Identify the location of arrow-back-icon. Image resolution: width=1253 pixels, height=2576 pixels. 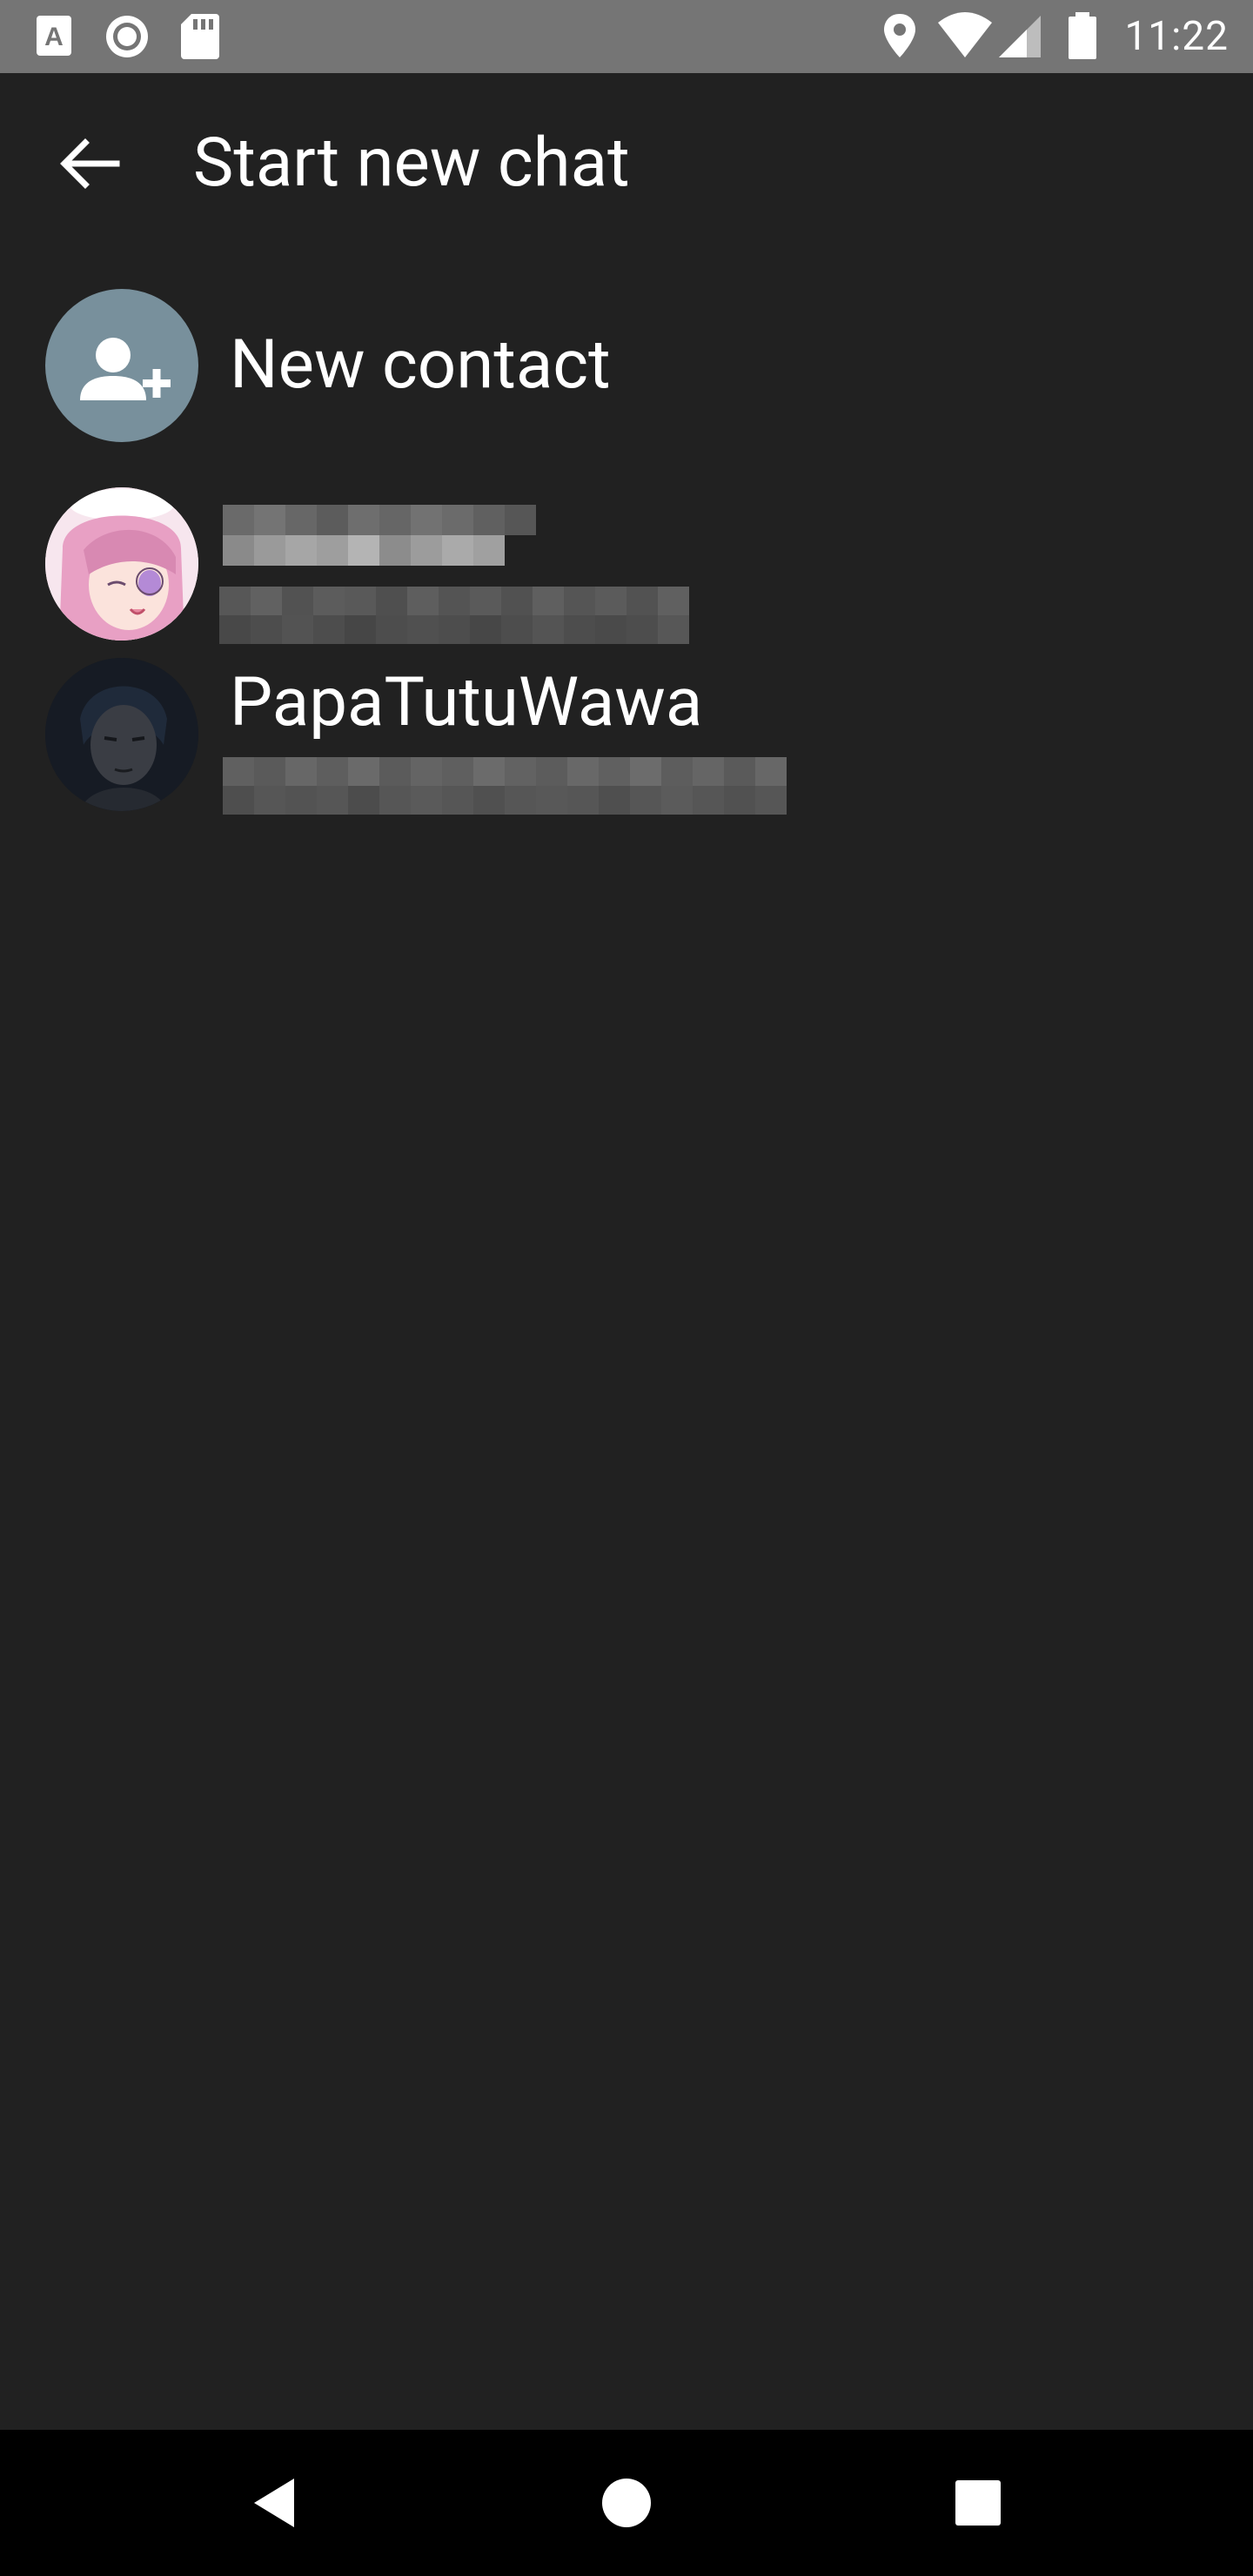
(89, 165).